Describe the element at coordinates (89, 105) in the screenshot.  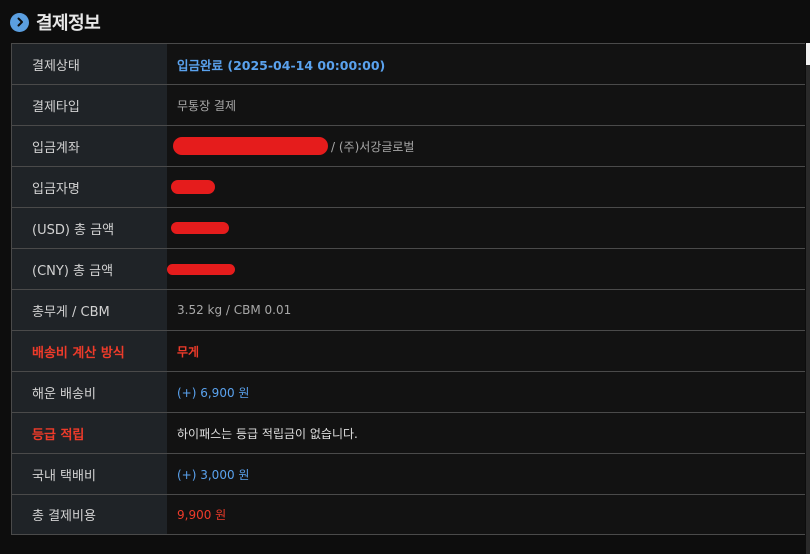
I see `row-label: 결제타입` at that location.